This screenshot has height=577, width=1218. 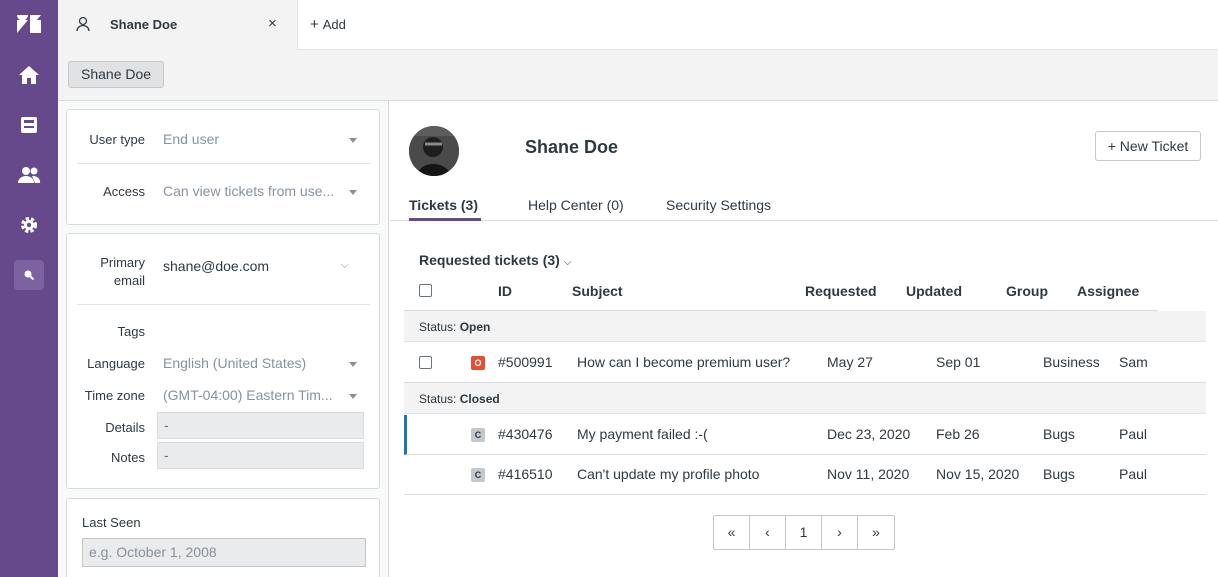 I want to click on top-tab-bar: Shane Doe × + Add, so click(x=638, y=25).